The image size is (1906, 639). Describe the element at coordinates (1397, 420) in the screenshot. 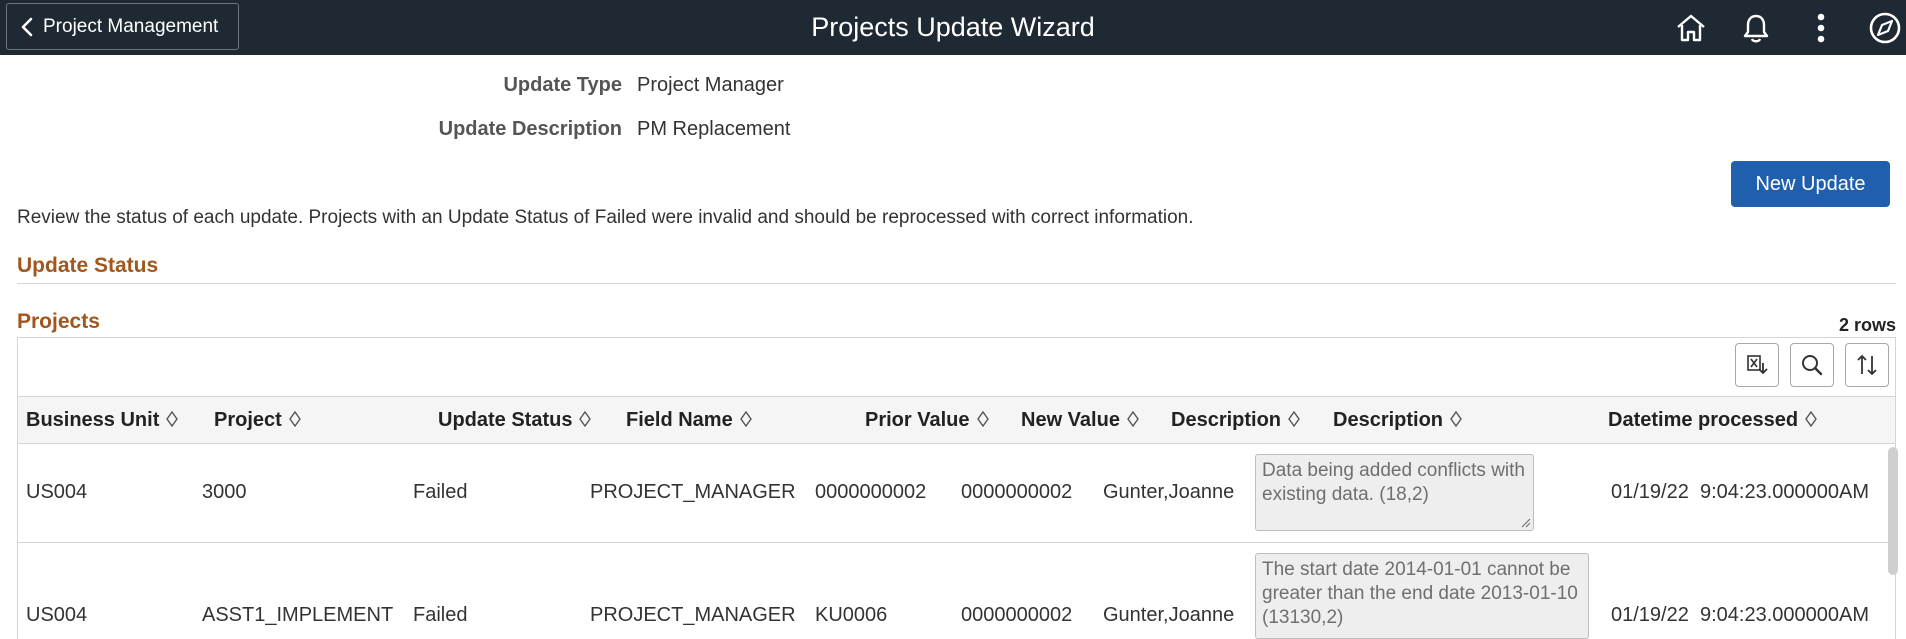

I see `column-header-message: Description` at that location.